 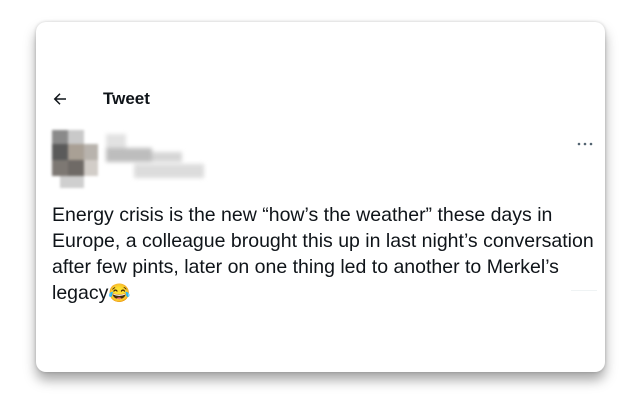 What do you see at coordinates (584, 290) in the screenshot?
I see `divider` at bounding box center [584, 290].